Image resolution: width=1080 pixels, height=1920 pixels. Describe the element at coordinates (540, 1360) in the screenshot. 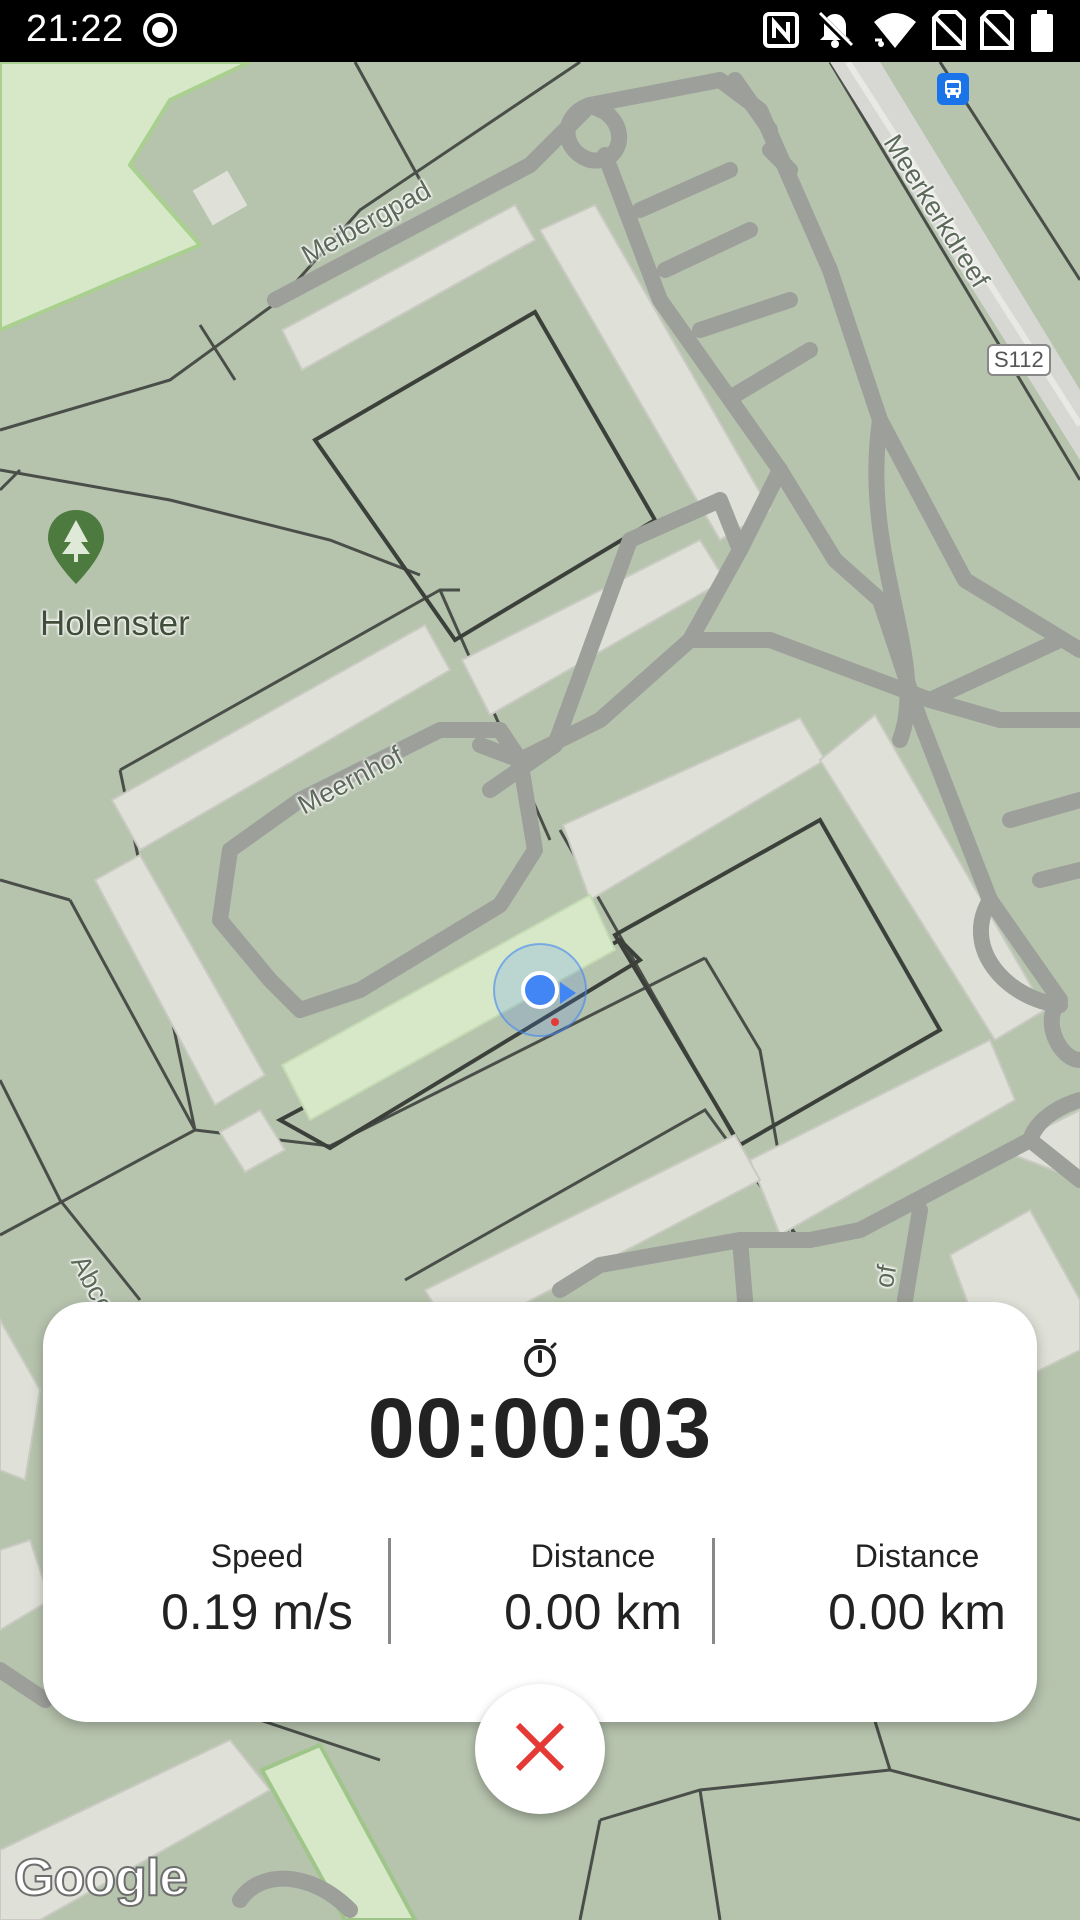

I see `stopwatch-icon` at that location.